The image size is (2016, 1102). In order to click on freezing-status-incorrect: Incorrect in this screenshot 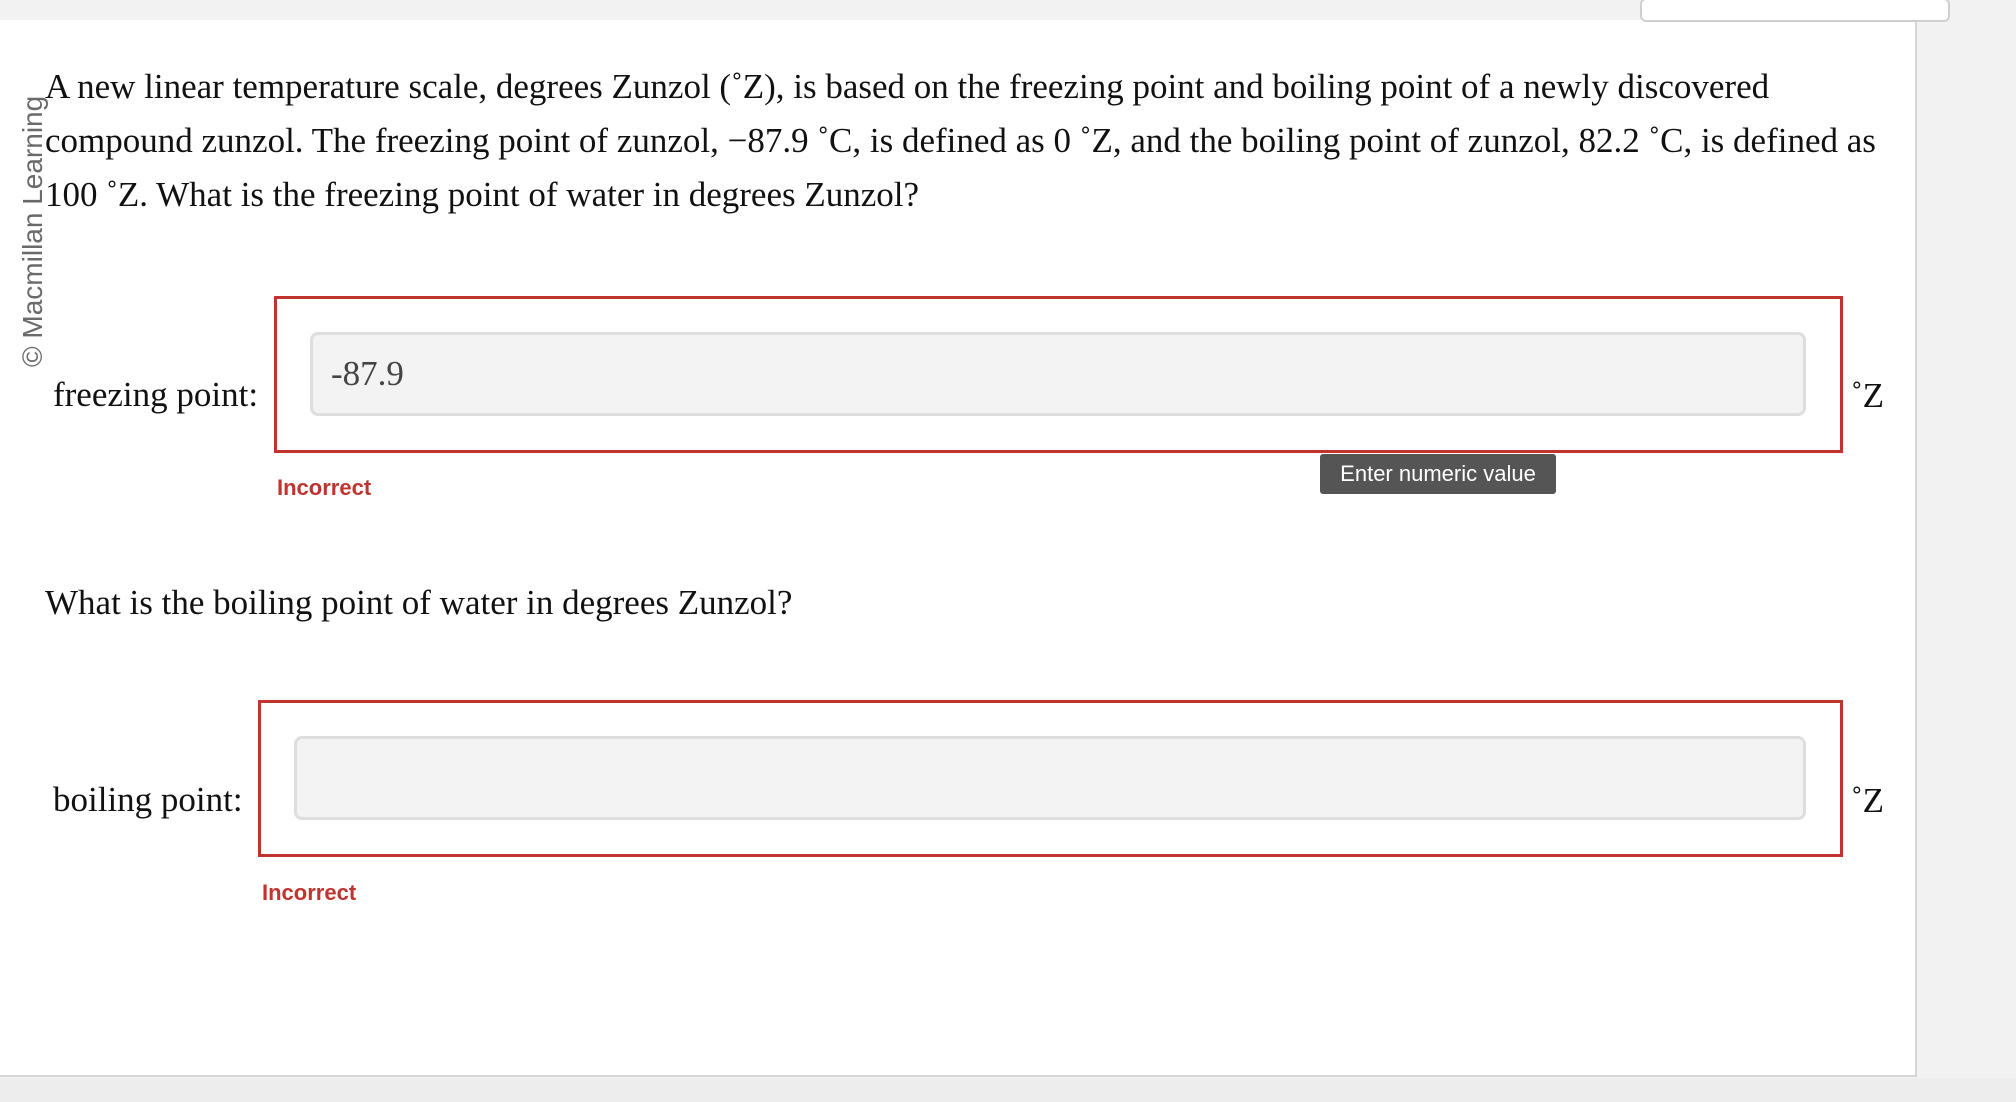, I will do `click(324, 487)`.